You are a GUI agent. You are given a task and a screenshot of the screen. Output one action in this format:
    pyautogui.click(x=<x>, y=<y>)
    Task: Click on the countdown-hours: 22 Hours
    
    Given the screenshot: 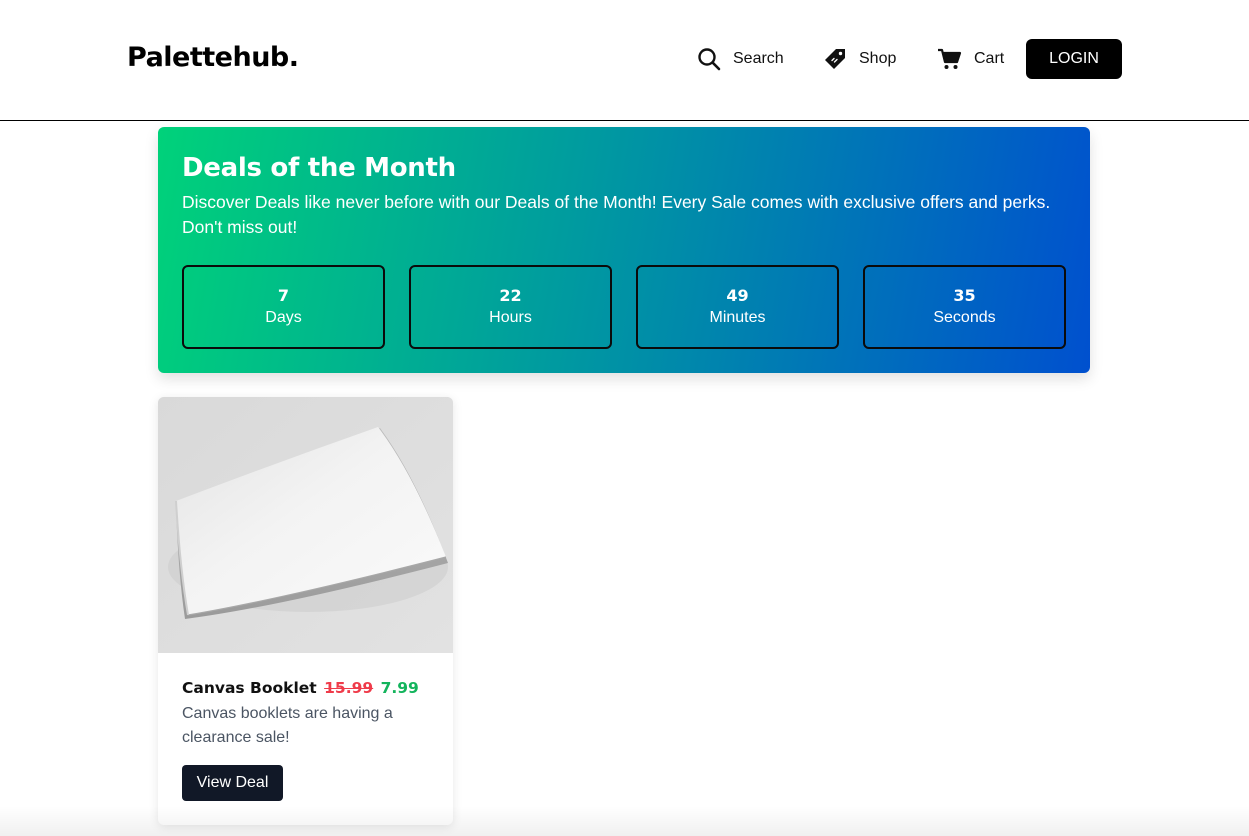 What is the action you would take?
    pyautogui.click(x=510, y=307)
    